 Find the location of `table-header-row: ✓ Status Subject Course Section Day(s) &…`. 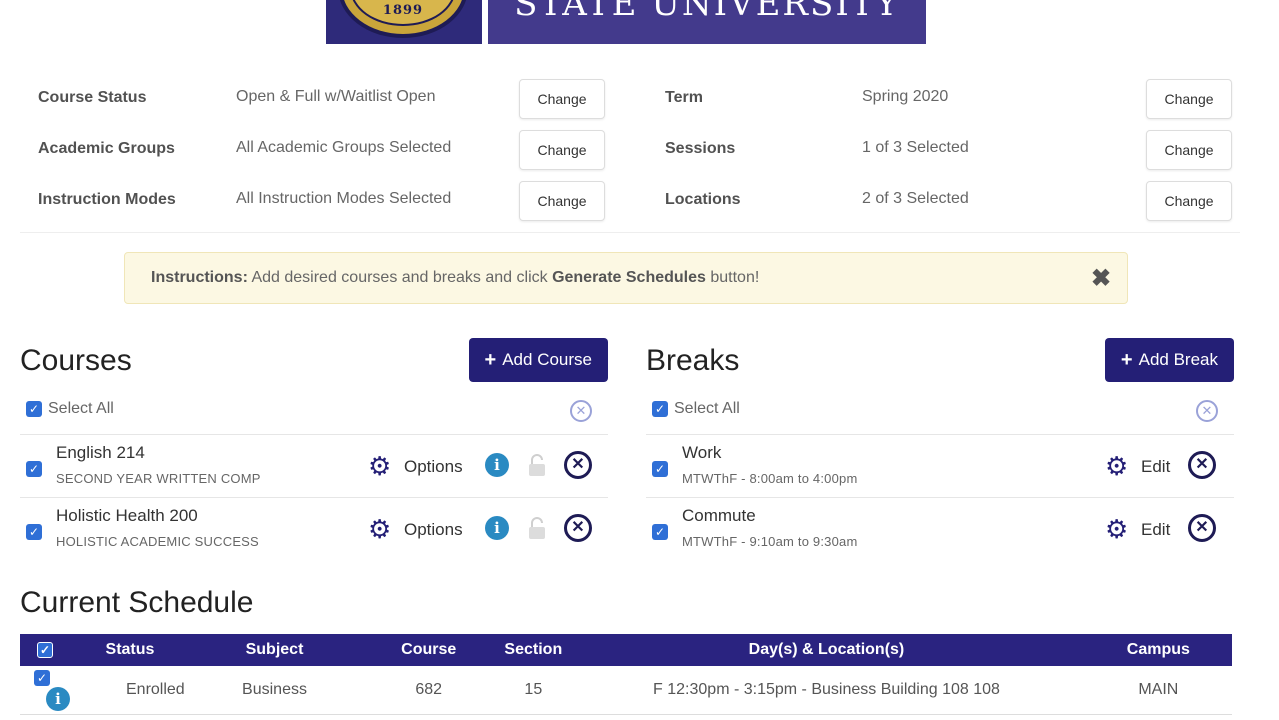

table-header-row: ✓ Status Subject Course Section Day(s) &… is located at coordinates (626, 650).